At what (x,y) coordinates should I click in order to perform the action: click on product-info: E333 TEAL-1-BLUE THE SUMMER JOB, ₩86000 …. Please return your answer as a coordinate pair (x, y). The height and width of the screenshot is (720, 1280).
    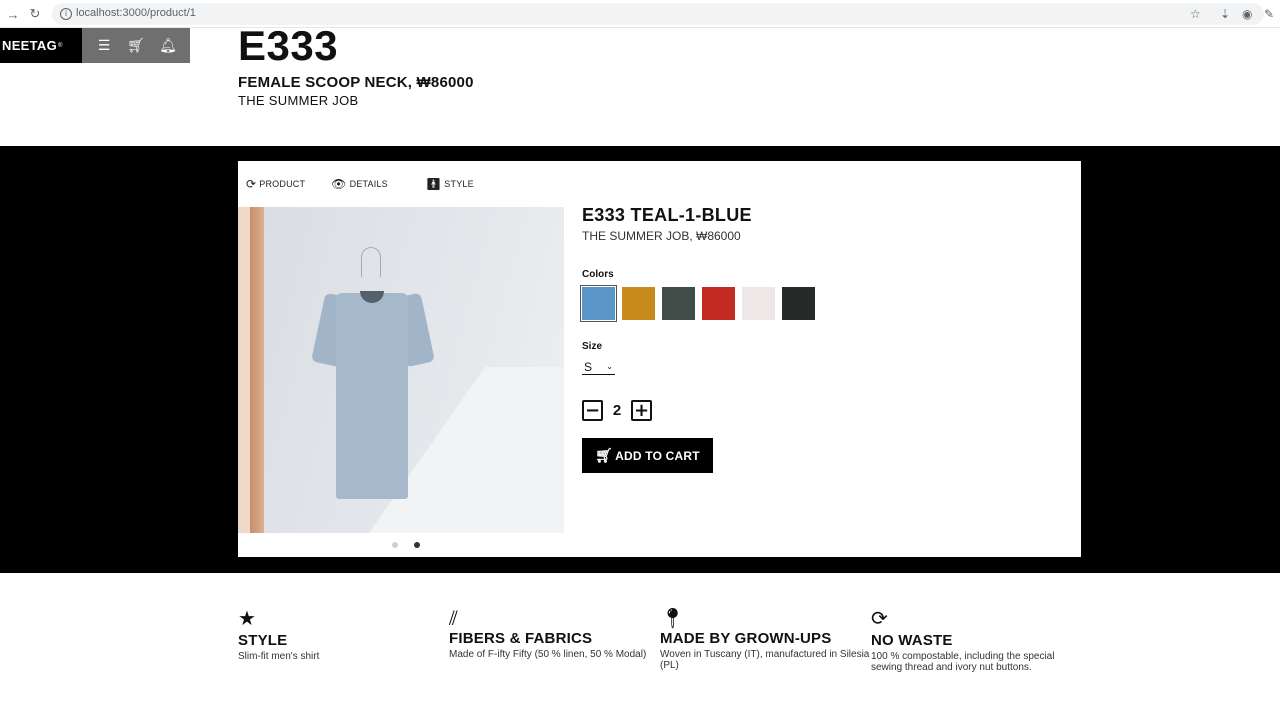
    Looking at the image, I should click on (821, 339).